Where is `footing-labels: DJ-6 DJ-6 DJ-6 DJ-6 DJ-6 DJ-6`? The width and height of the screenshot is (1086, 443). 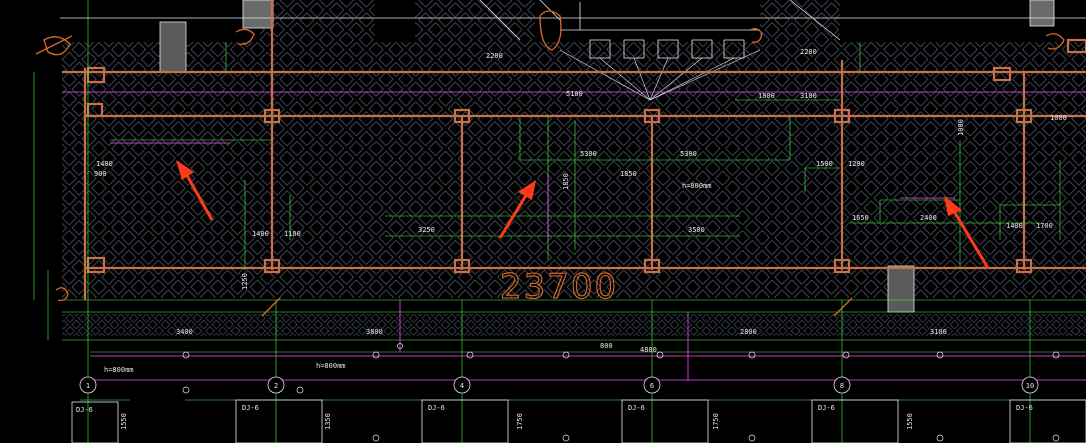
footing-labels: DJ-6 DJ-6 DJ-6 DJ-6 DJ-6 DJ-6 is located at coordinates (554, 409).